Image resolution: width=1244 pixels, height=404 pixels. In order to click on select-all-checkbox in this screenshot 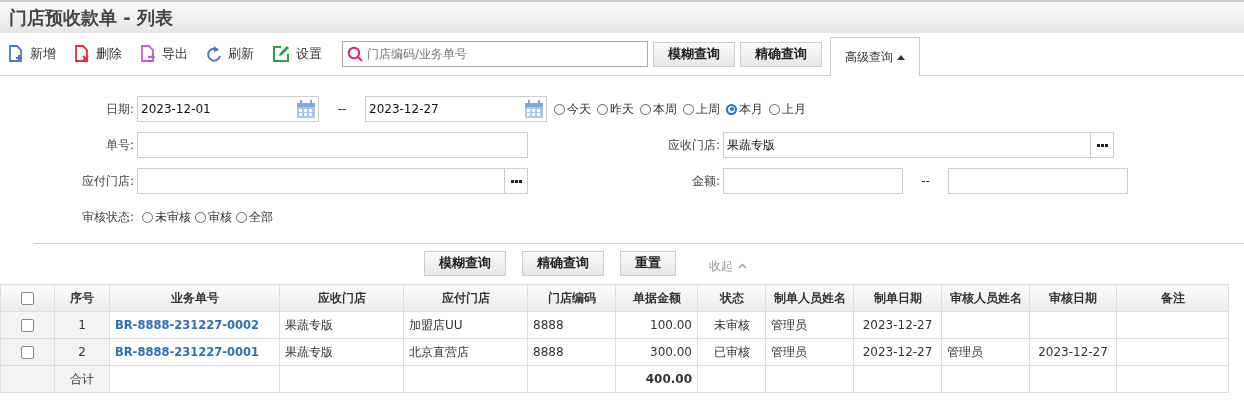, I will do `click(27, 298)`.